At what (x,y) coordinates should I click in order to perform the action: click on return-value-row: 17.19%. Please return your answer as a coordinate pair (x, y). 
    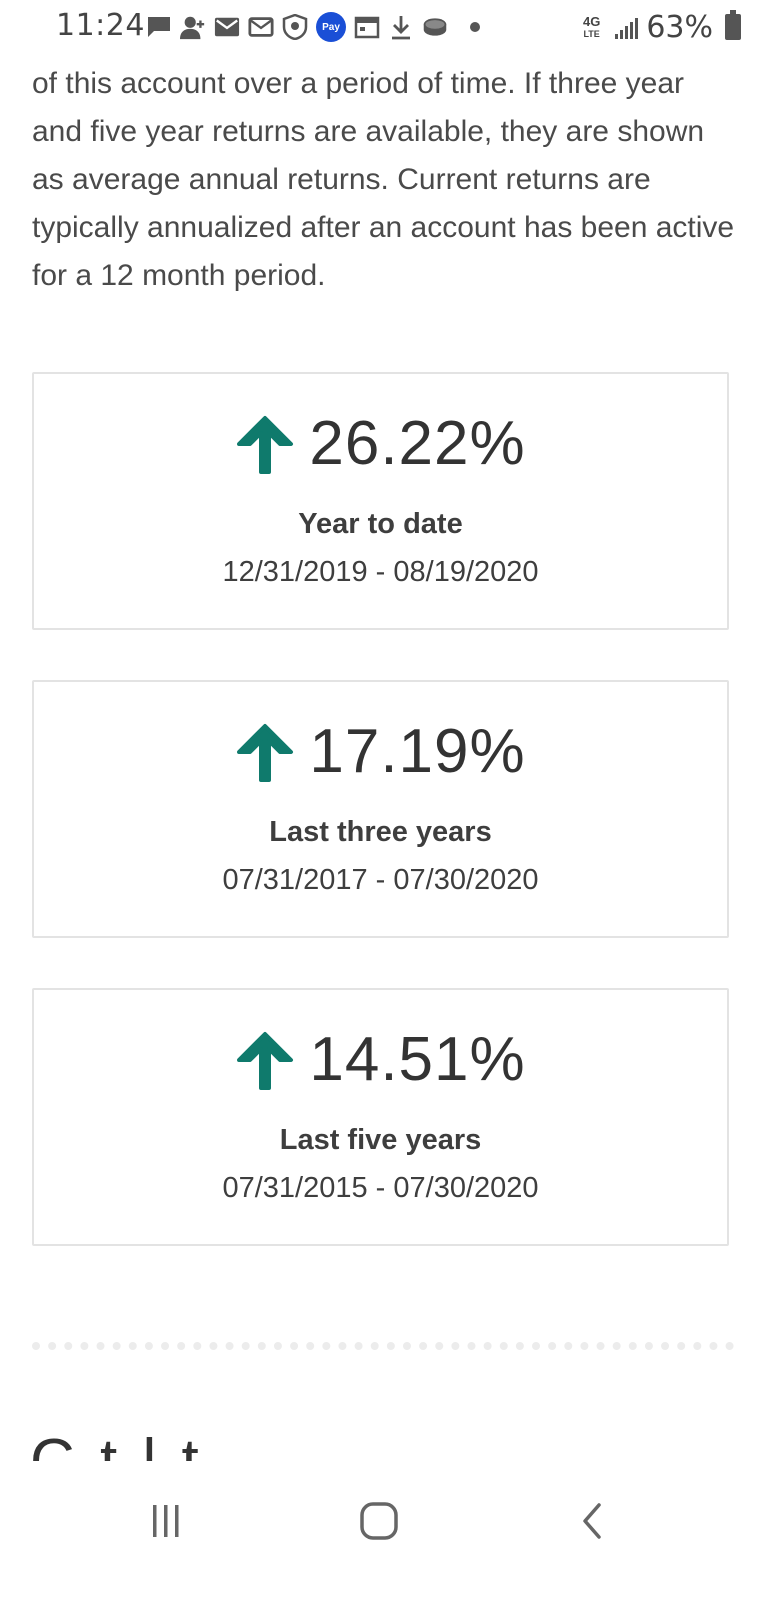
    Looking at the image, I should click on (380, 751).